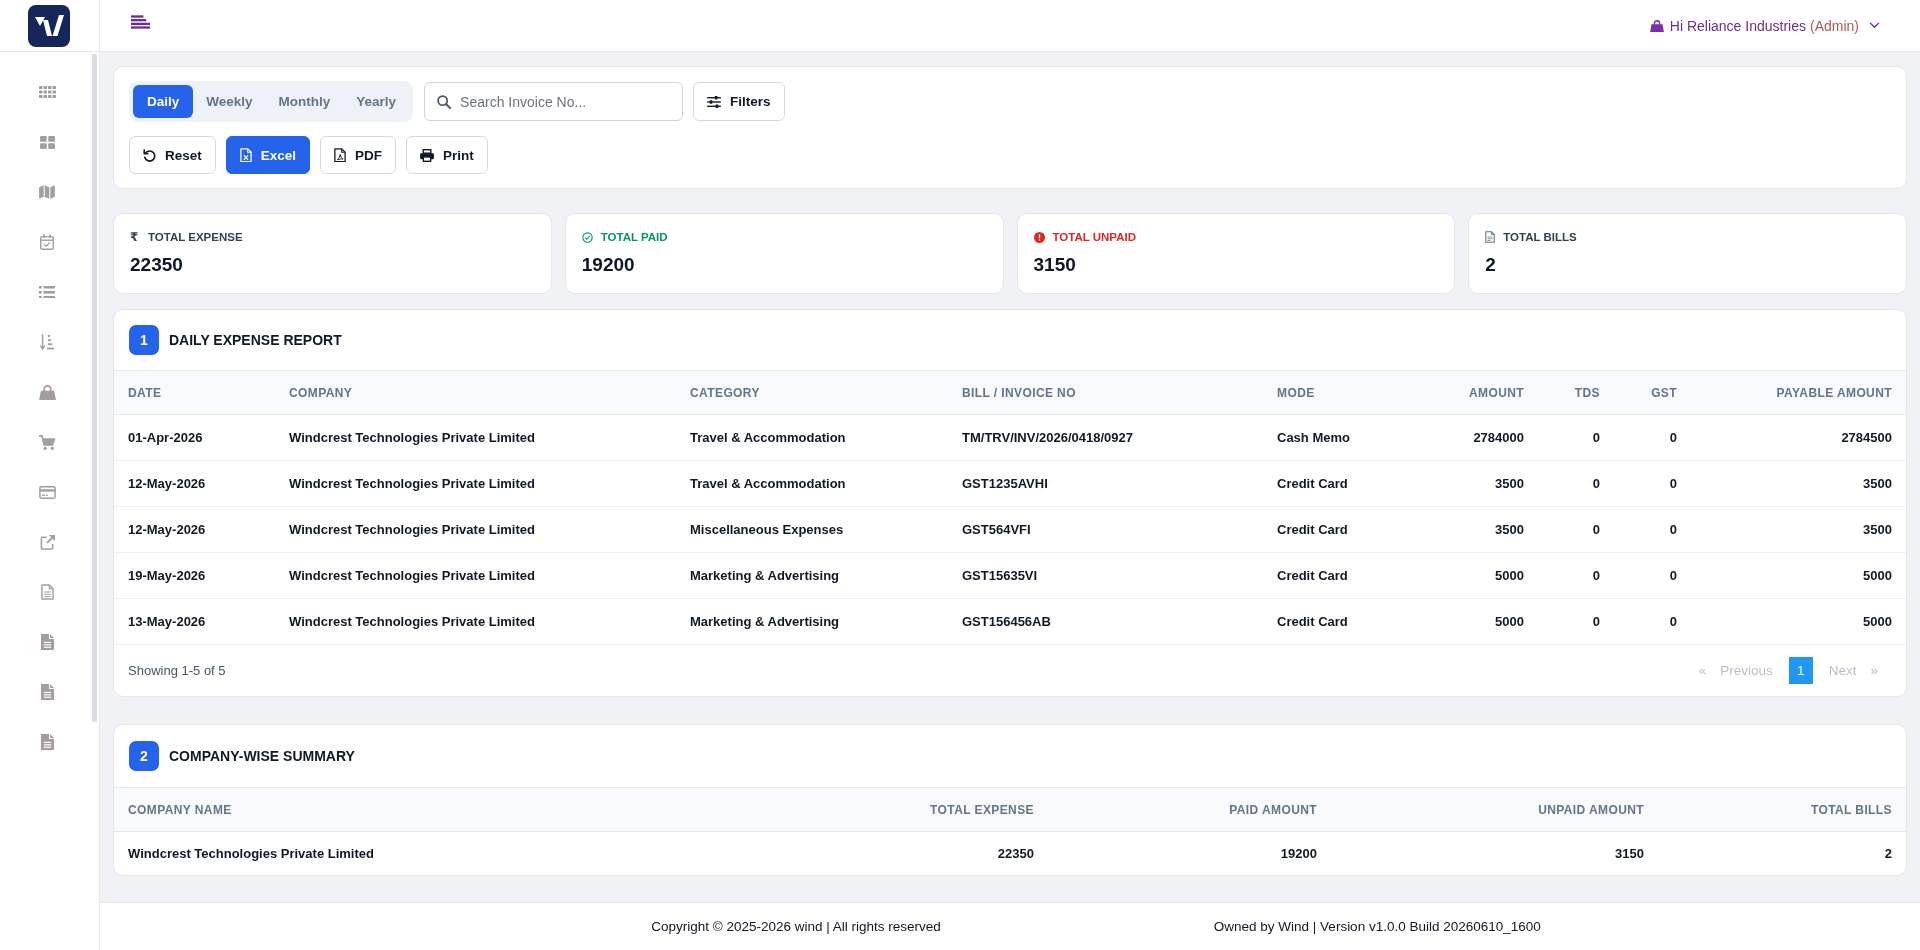 The image size is (1920, 950). What do you see at coordinates (135, 237) in the screenshot?
I see `currency-symbol: ₹` at bounding box center [135, 237].